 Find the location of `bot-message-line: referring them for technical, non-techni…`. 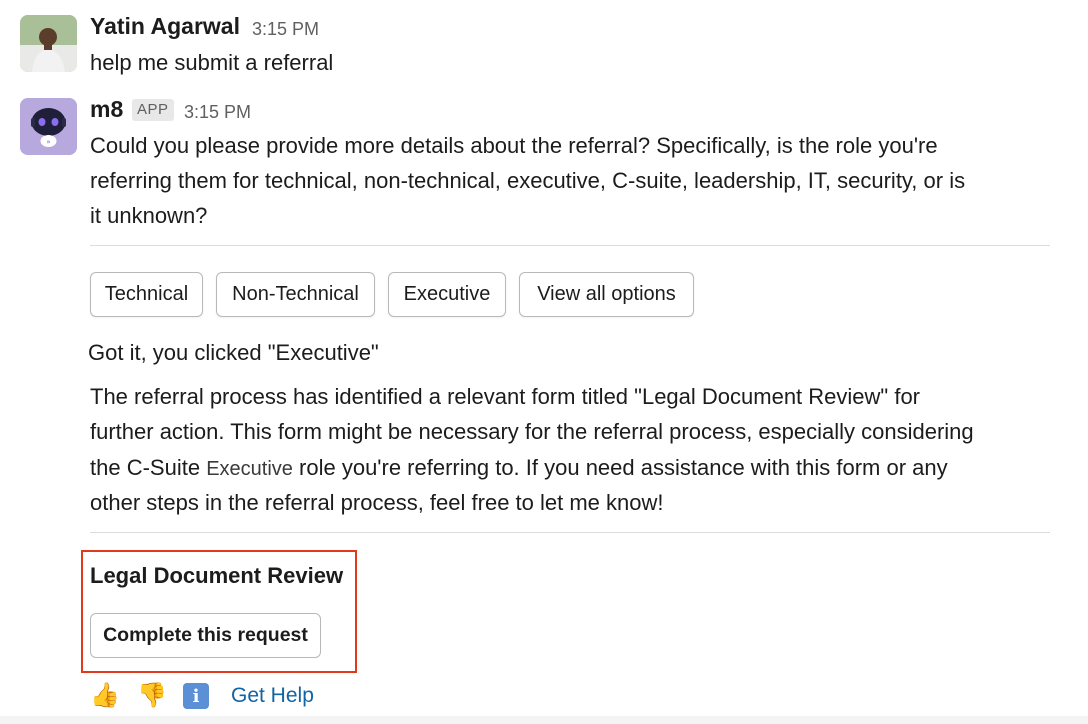

bot-message-line: referring them for technical, non-techni… is located at coordinates (528, 180).